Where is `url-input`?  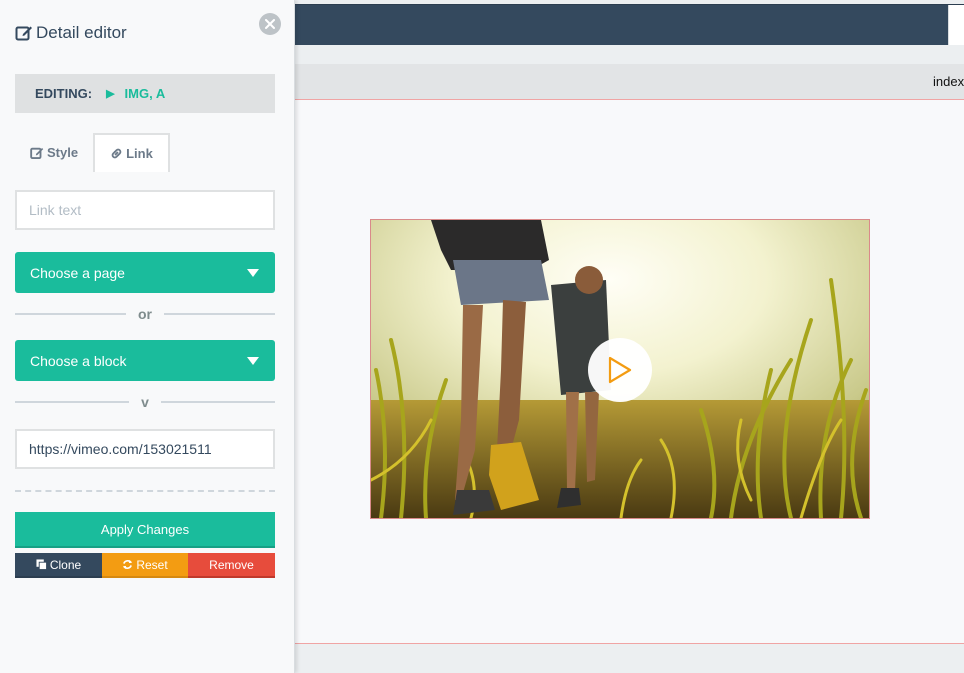
url-input is located at coordinates (145, 449).